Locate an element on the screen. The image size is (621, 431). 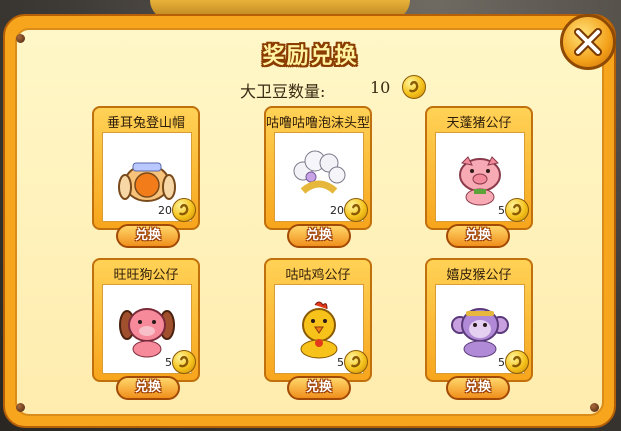
currency-amount: 10 is located at coordinates (380, 87).